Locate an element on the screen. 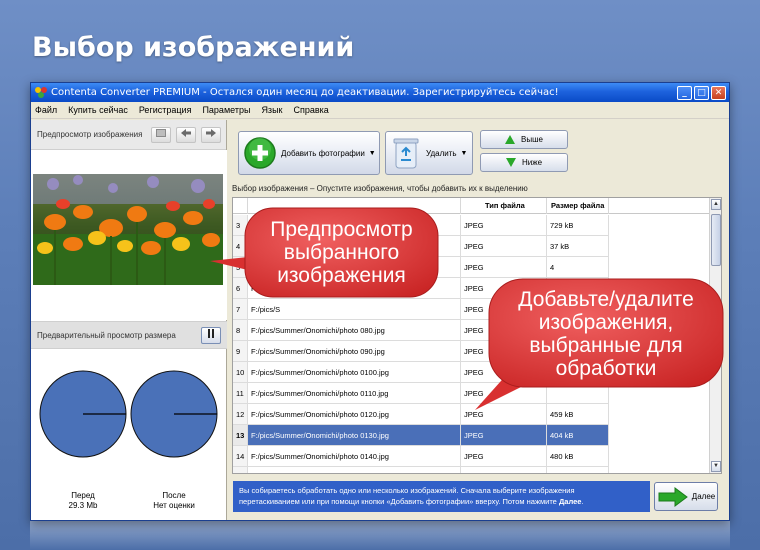 This screenshot has height=550, width=760. menu-buy-now: Купить сейчас is located at coordinates (98, 110).